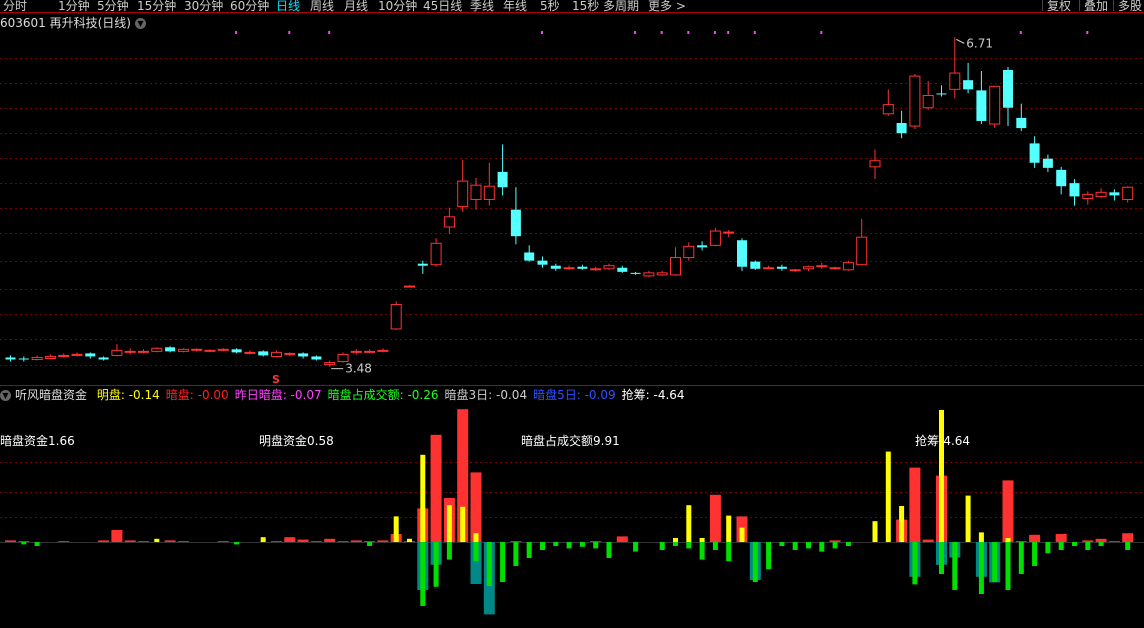 This screenshot has height=628, width=1144. What do you see at coordinates (128, 395) in the screenshot?
I see `indicator-value: 明盘: -0.14` at bounding box center [128, 395].